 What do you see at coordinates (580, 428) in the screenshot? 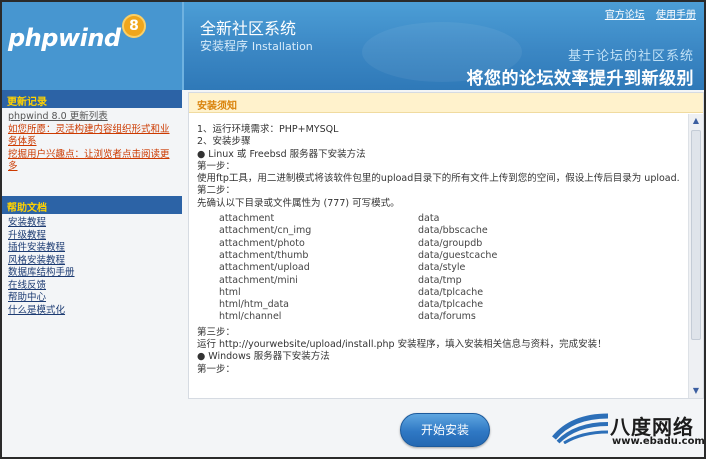
I see `ebadu-logo-icon` at bounding box center [580, 428].